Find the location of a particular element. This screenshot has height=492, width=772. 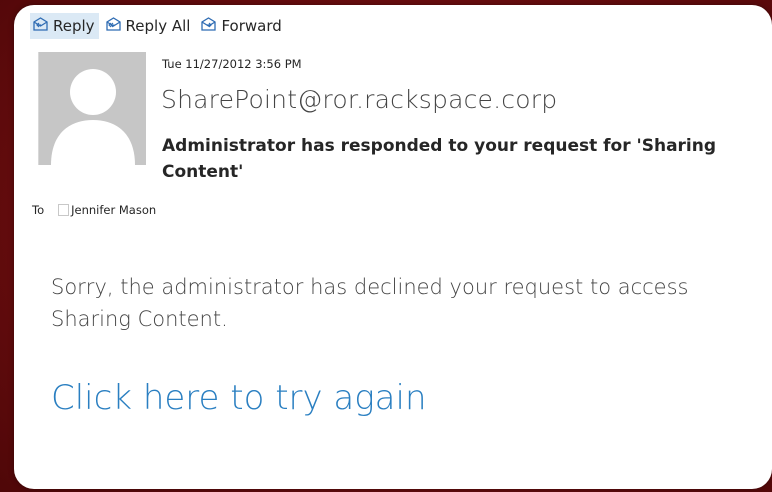

to-label: To is located at coordinates (38, 210).